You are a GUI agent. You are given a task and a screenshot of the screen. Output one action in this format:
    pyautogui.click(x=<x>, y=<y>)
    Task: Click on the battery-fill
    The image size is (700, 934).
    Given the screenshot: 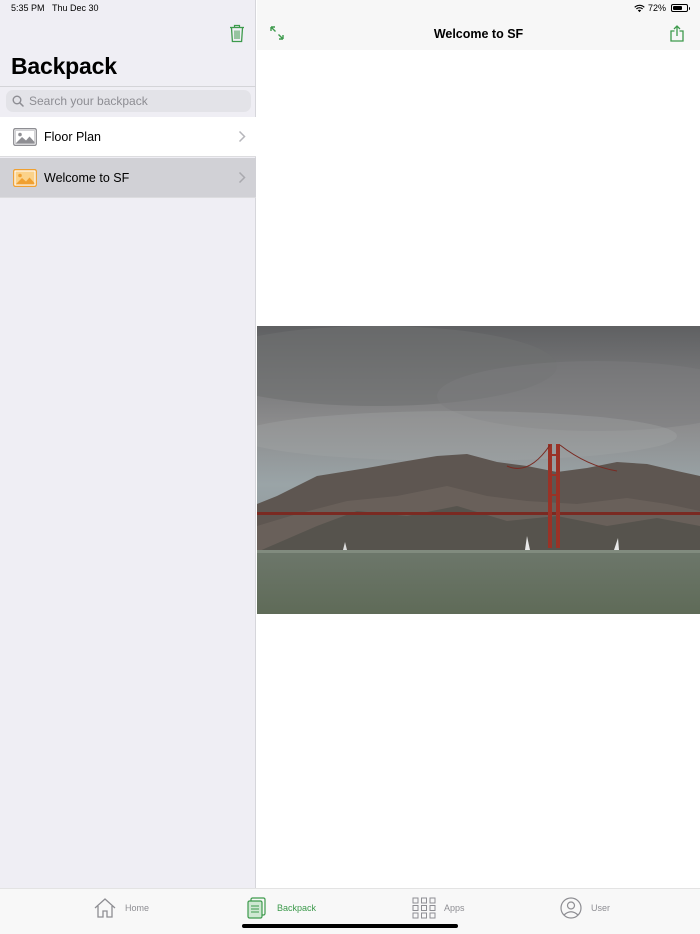 What is the action you would take?
    pyautogui.click(x=678, y=8)
    